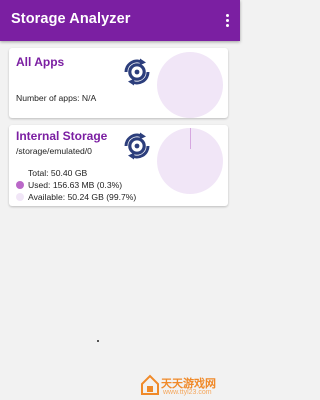  I want to click on storage-title: Internal Storage, so click(62, 136).